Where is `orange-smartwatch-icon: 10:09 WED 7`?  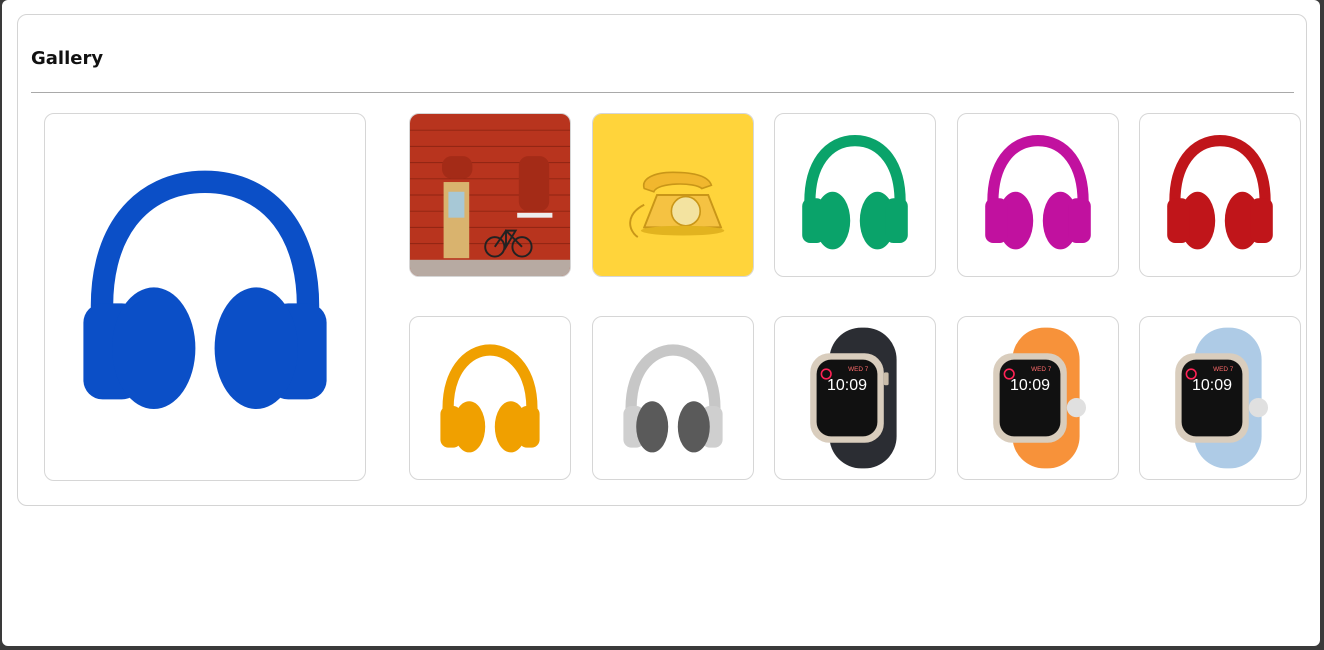 orange-smartwatch-icon: 10:09 WED 7 is located at coordinates (1039, 398).